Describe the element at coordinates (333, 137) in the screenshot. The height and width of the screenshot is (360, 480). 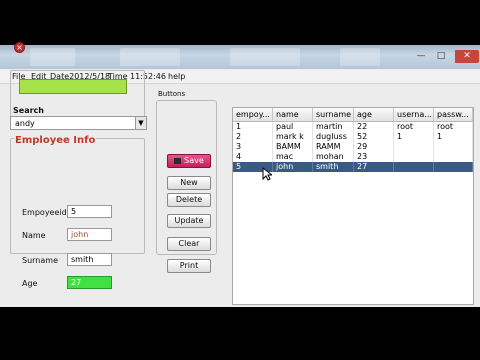
I see `table-cell: dugluss` at that location.